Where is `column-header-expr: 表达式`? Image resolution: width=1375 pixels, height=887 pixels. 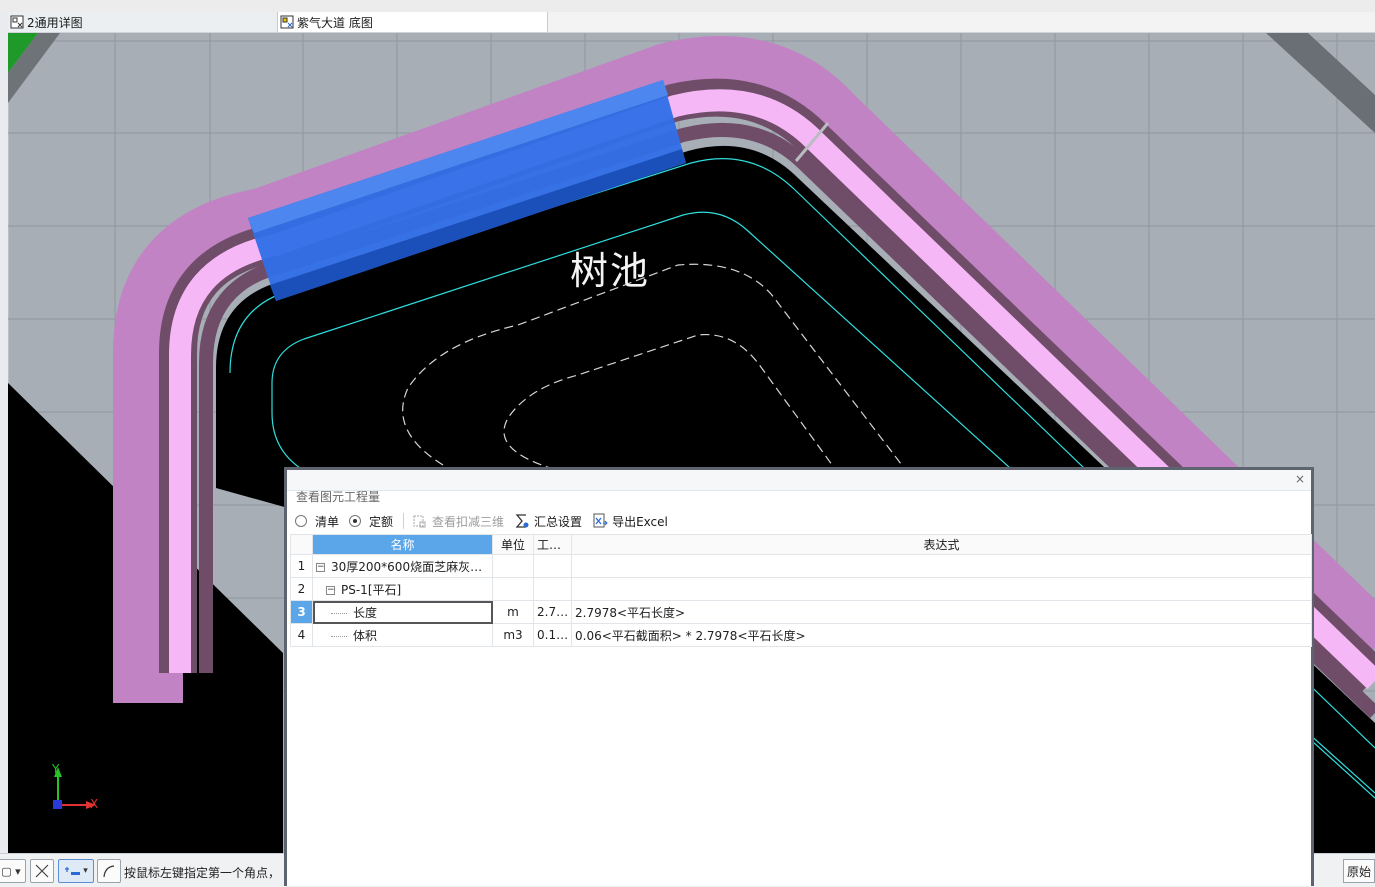
column-header-expr: 表达式 is located at coordinates (941, 544).